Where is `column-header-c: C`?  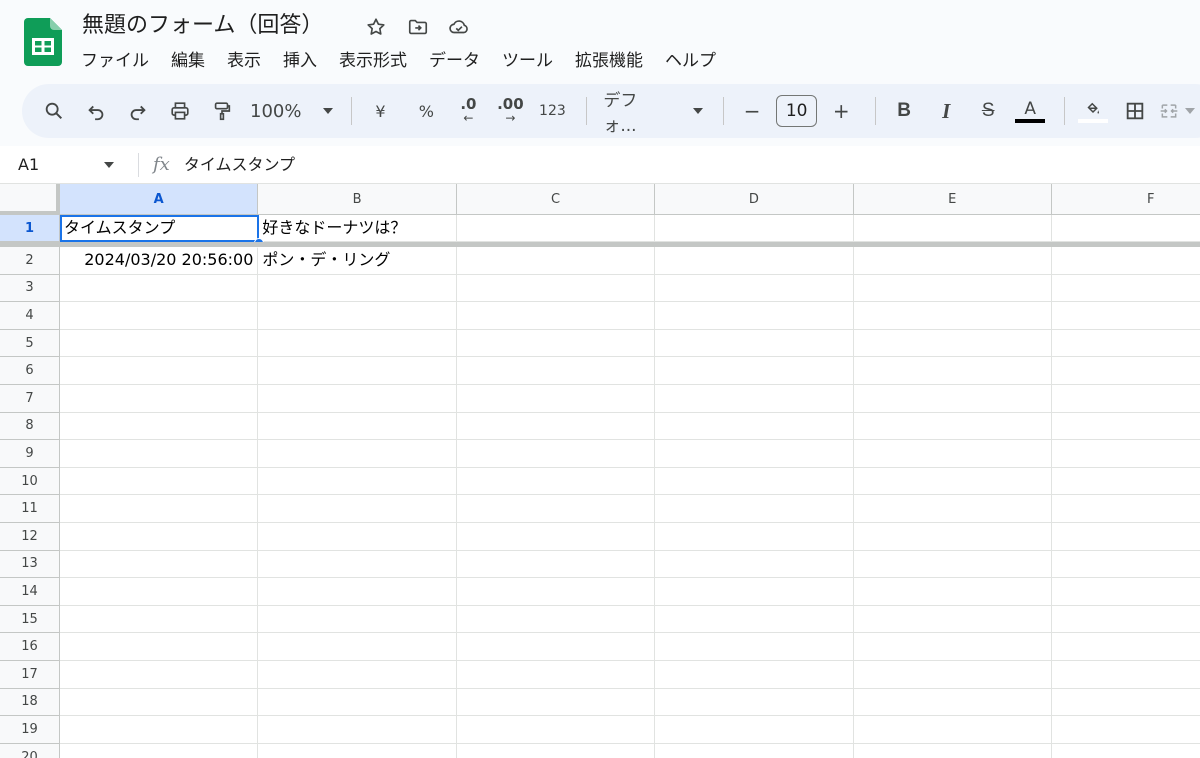
column-header-c: C is located at coordinates (556, 199).